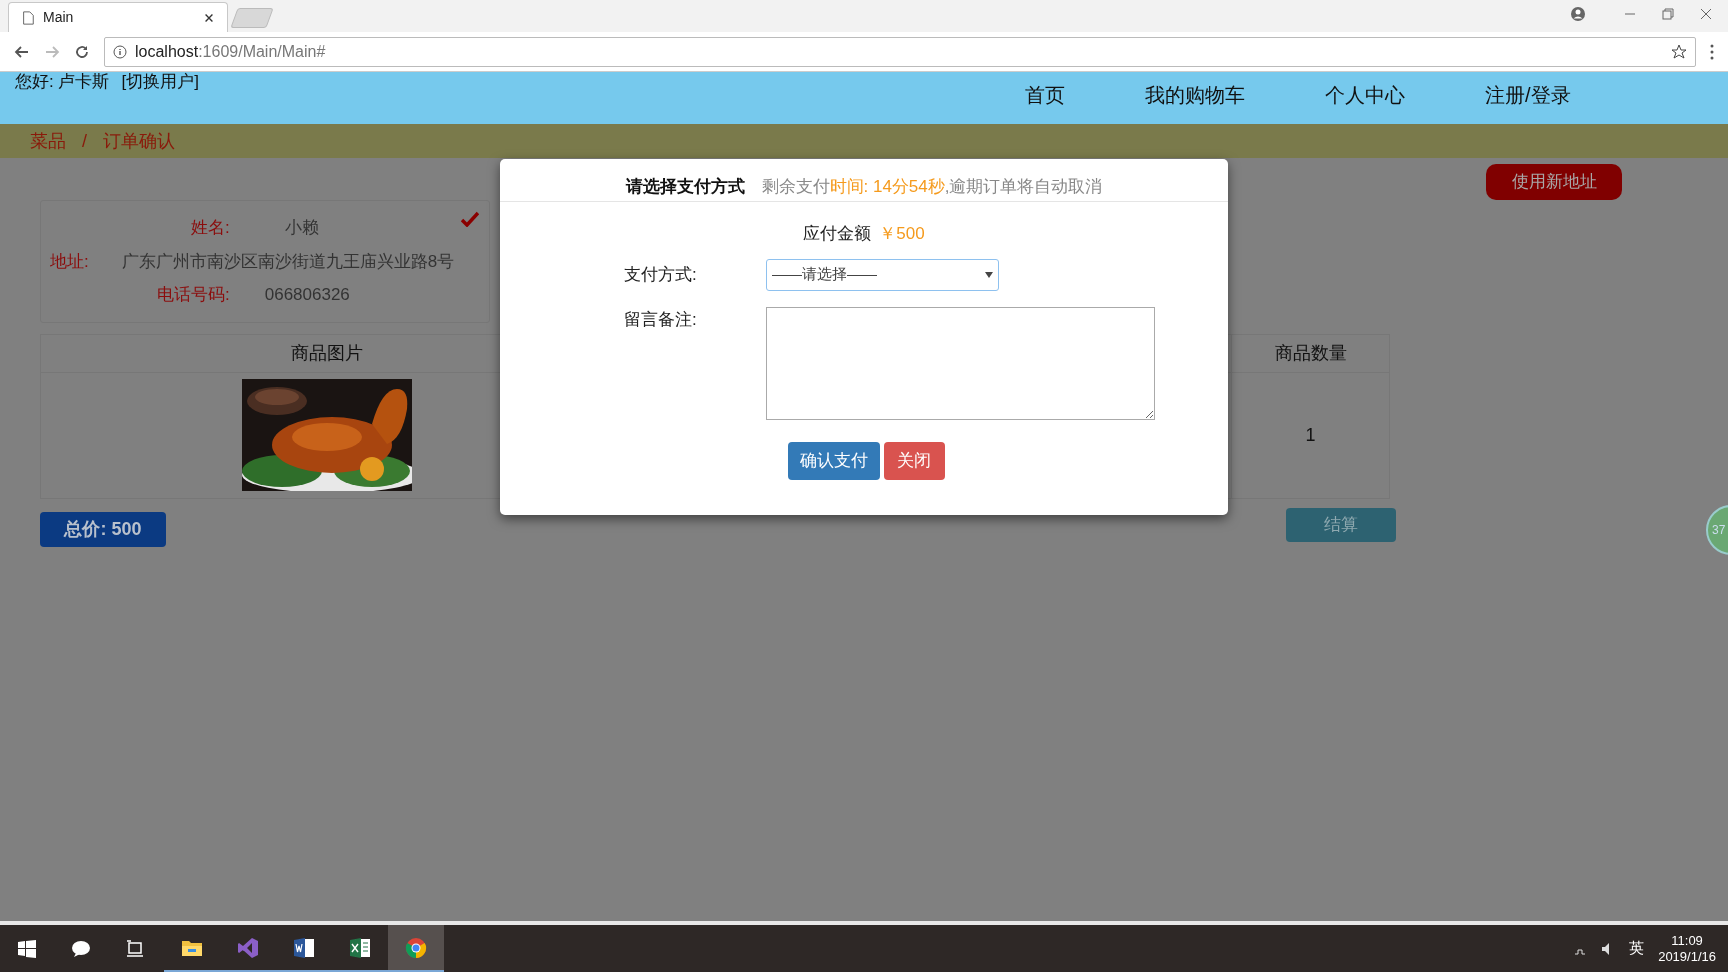 The width and height of the screenshot is (1728, 972). I want to click on url-text: localhost:1609/Main/Main#, so click(230, 51).